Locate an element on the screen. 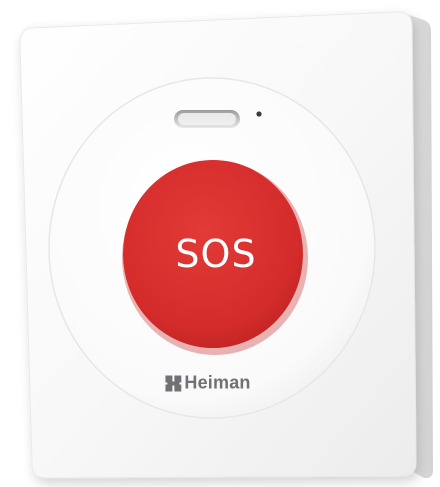 Image resolution: width=440 pixels, height=487 pixels. indicator-light-lens is located at coordinates (207, 119).